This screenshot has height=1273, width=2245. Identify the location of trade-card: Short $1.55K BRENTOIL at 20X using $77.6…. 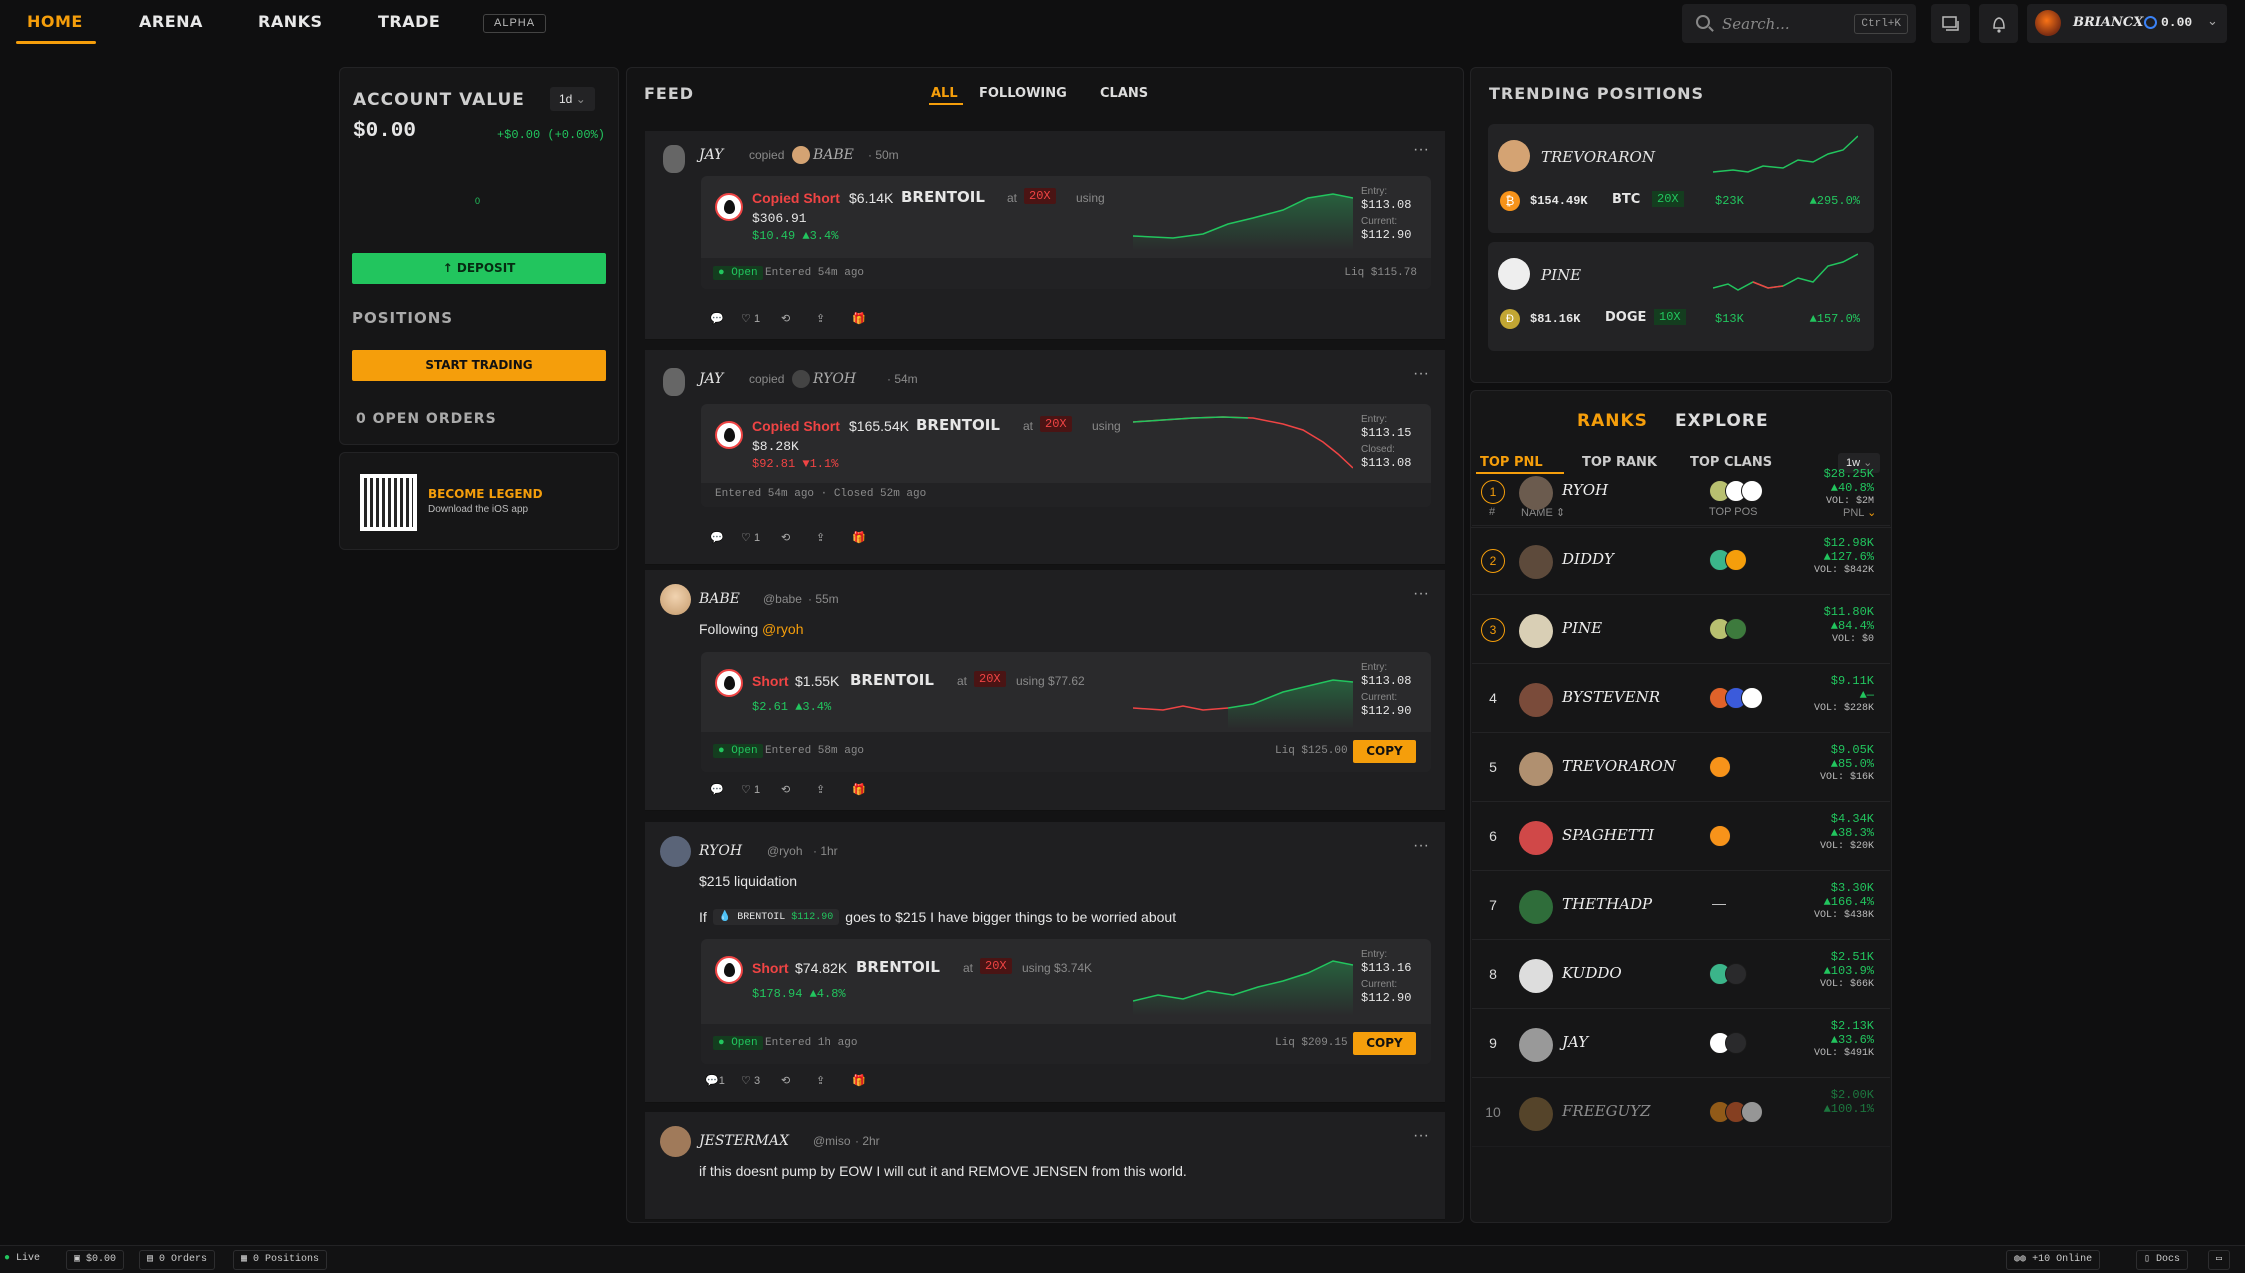
(1066, 712).